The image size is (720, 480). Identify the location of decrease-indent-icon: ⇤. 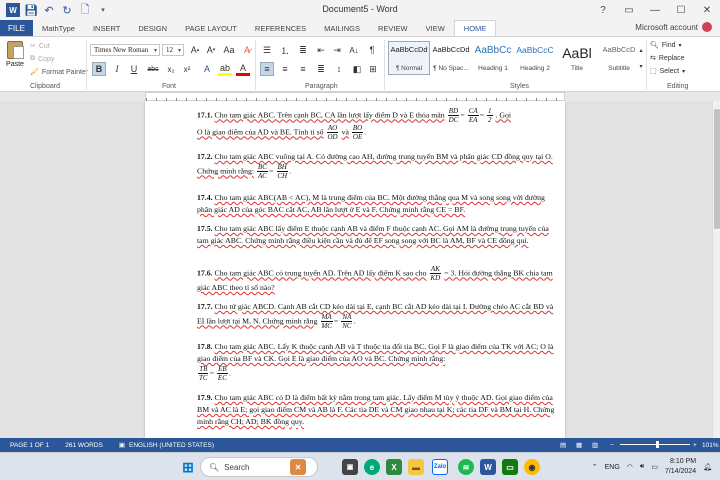
(321, 50).